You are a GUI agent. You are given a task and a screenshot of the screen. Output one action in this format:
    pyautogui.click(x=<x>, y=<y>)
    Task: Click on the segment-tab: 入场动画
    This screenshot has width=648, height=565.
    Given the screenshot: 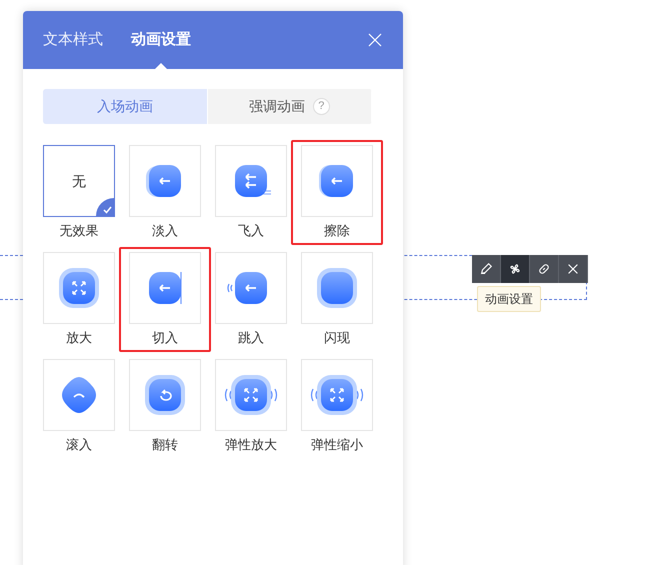 What is the action you would take?
    pyautogui.click(x=125, y=106)
    